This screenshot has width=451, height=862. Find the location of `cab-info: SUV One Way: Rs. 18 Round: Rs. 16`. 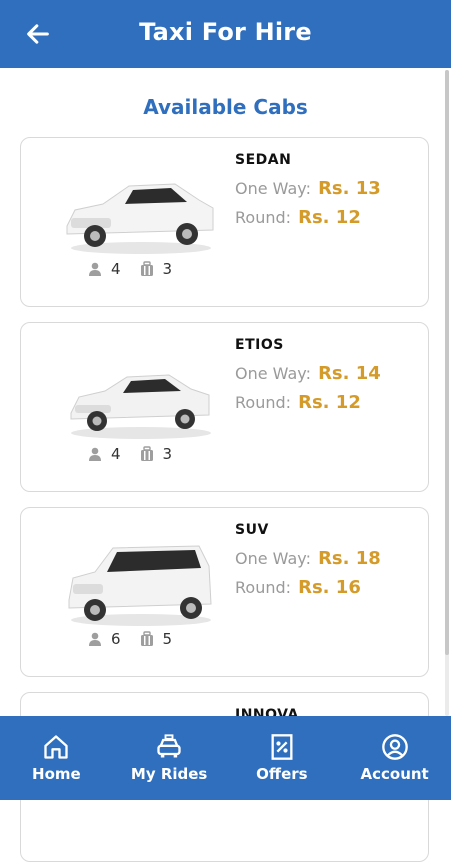

cab-info: SUV One Way: Rs. 18 Round: Rs. 16 is located at coordinates (308, 564).